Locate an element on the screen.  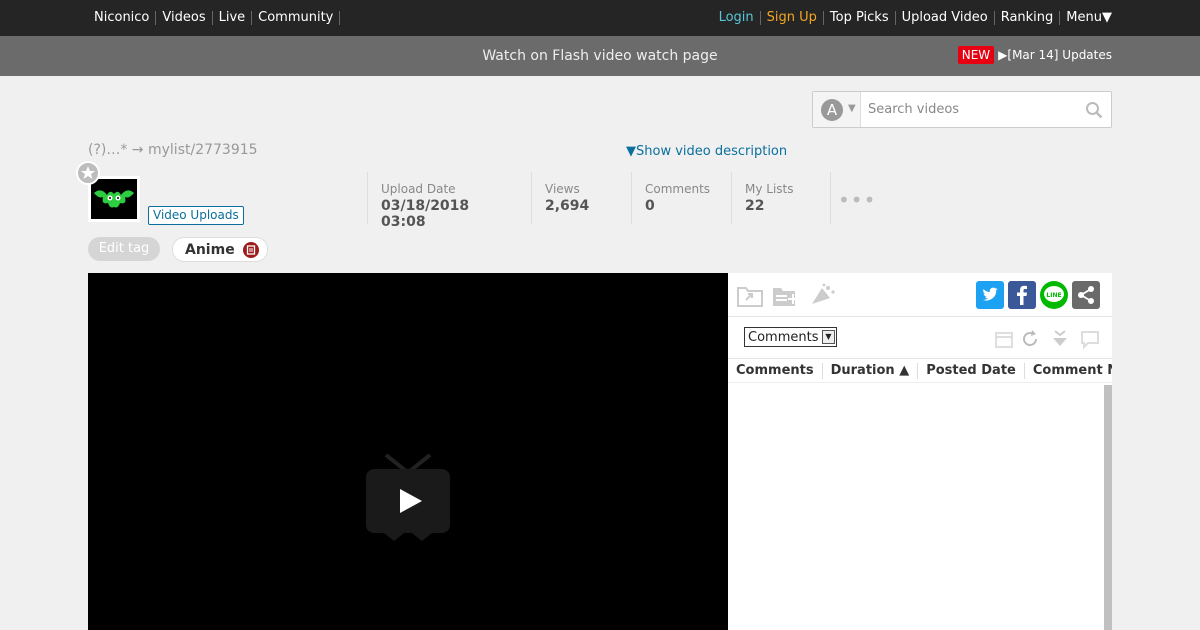
updates-link: ▶[Mar 14] Updates is located at coordinates (1055, 55).